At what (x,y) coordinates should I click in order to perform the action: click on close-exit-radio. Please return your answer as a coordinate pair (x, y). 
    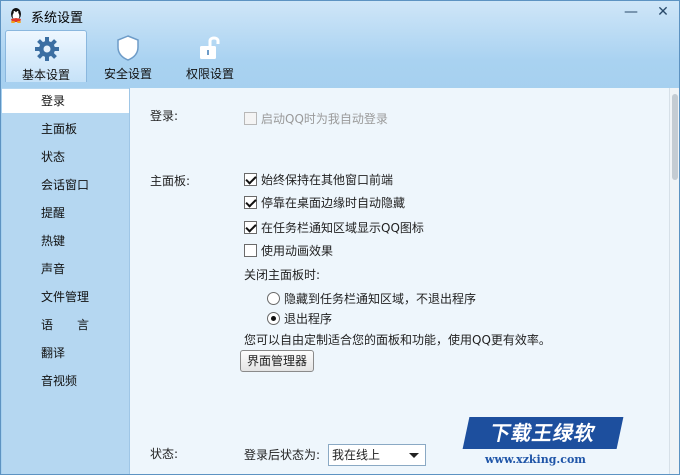
    Looking at the image, I should click on (273, 318).